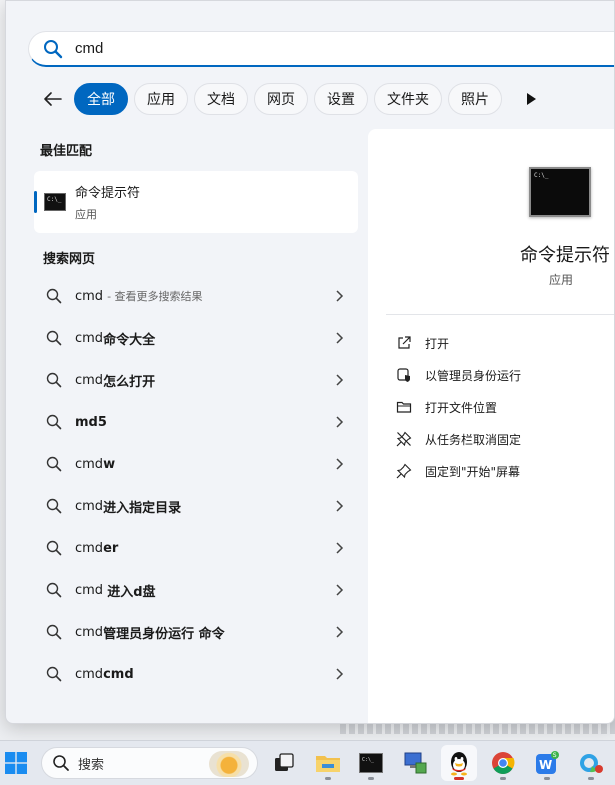  I want to click on web-result-item: cmd 管理员身份运行 命令, so click(200, 632).